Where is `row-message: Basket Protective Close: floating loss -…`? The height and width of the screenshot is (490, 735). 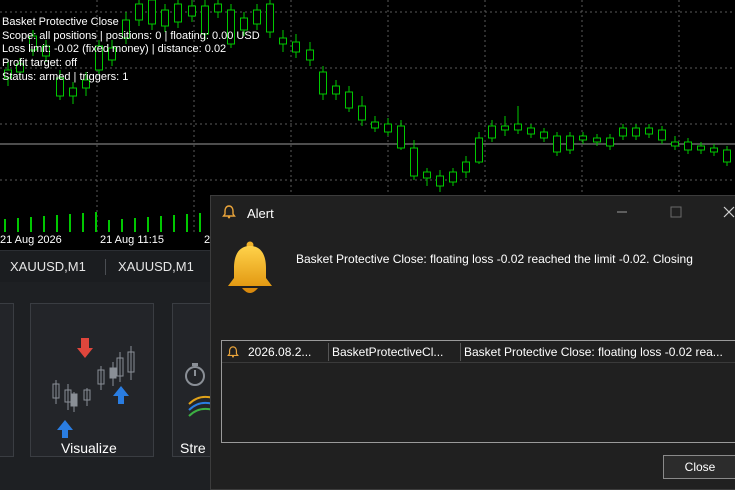
row-message: Basket Protective Close: floating loss -… is located at coordinates (593, 352).